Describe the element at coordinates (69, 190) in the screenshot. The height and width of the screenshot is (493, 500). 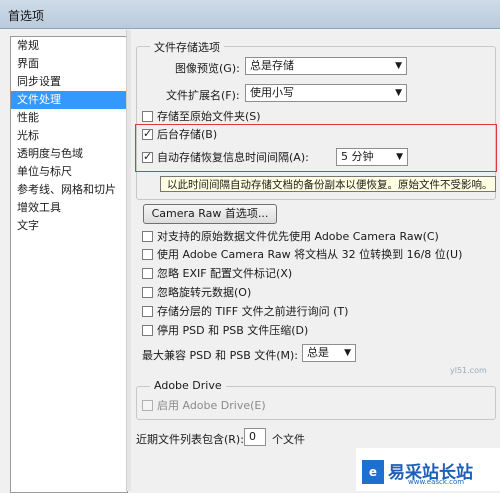
I see `sidebar-item-guides-grid-slices: 参考线、网格和切片` at that location.